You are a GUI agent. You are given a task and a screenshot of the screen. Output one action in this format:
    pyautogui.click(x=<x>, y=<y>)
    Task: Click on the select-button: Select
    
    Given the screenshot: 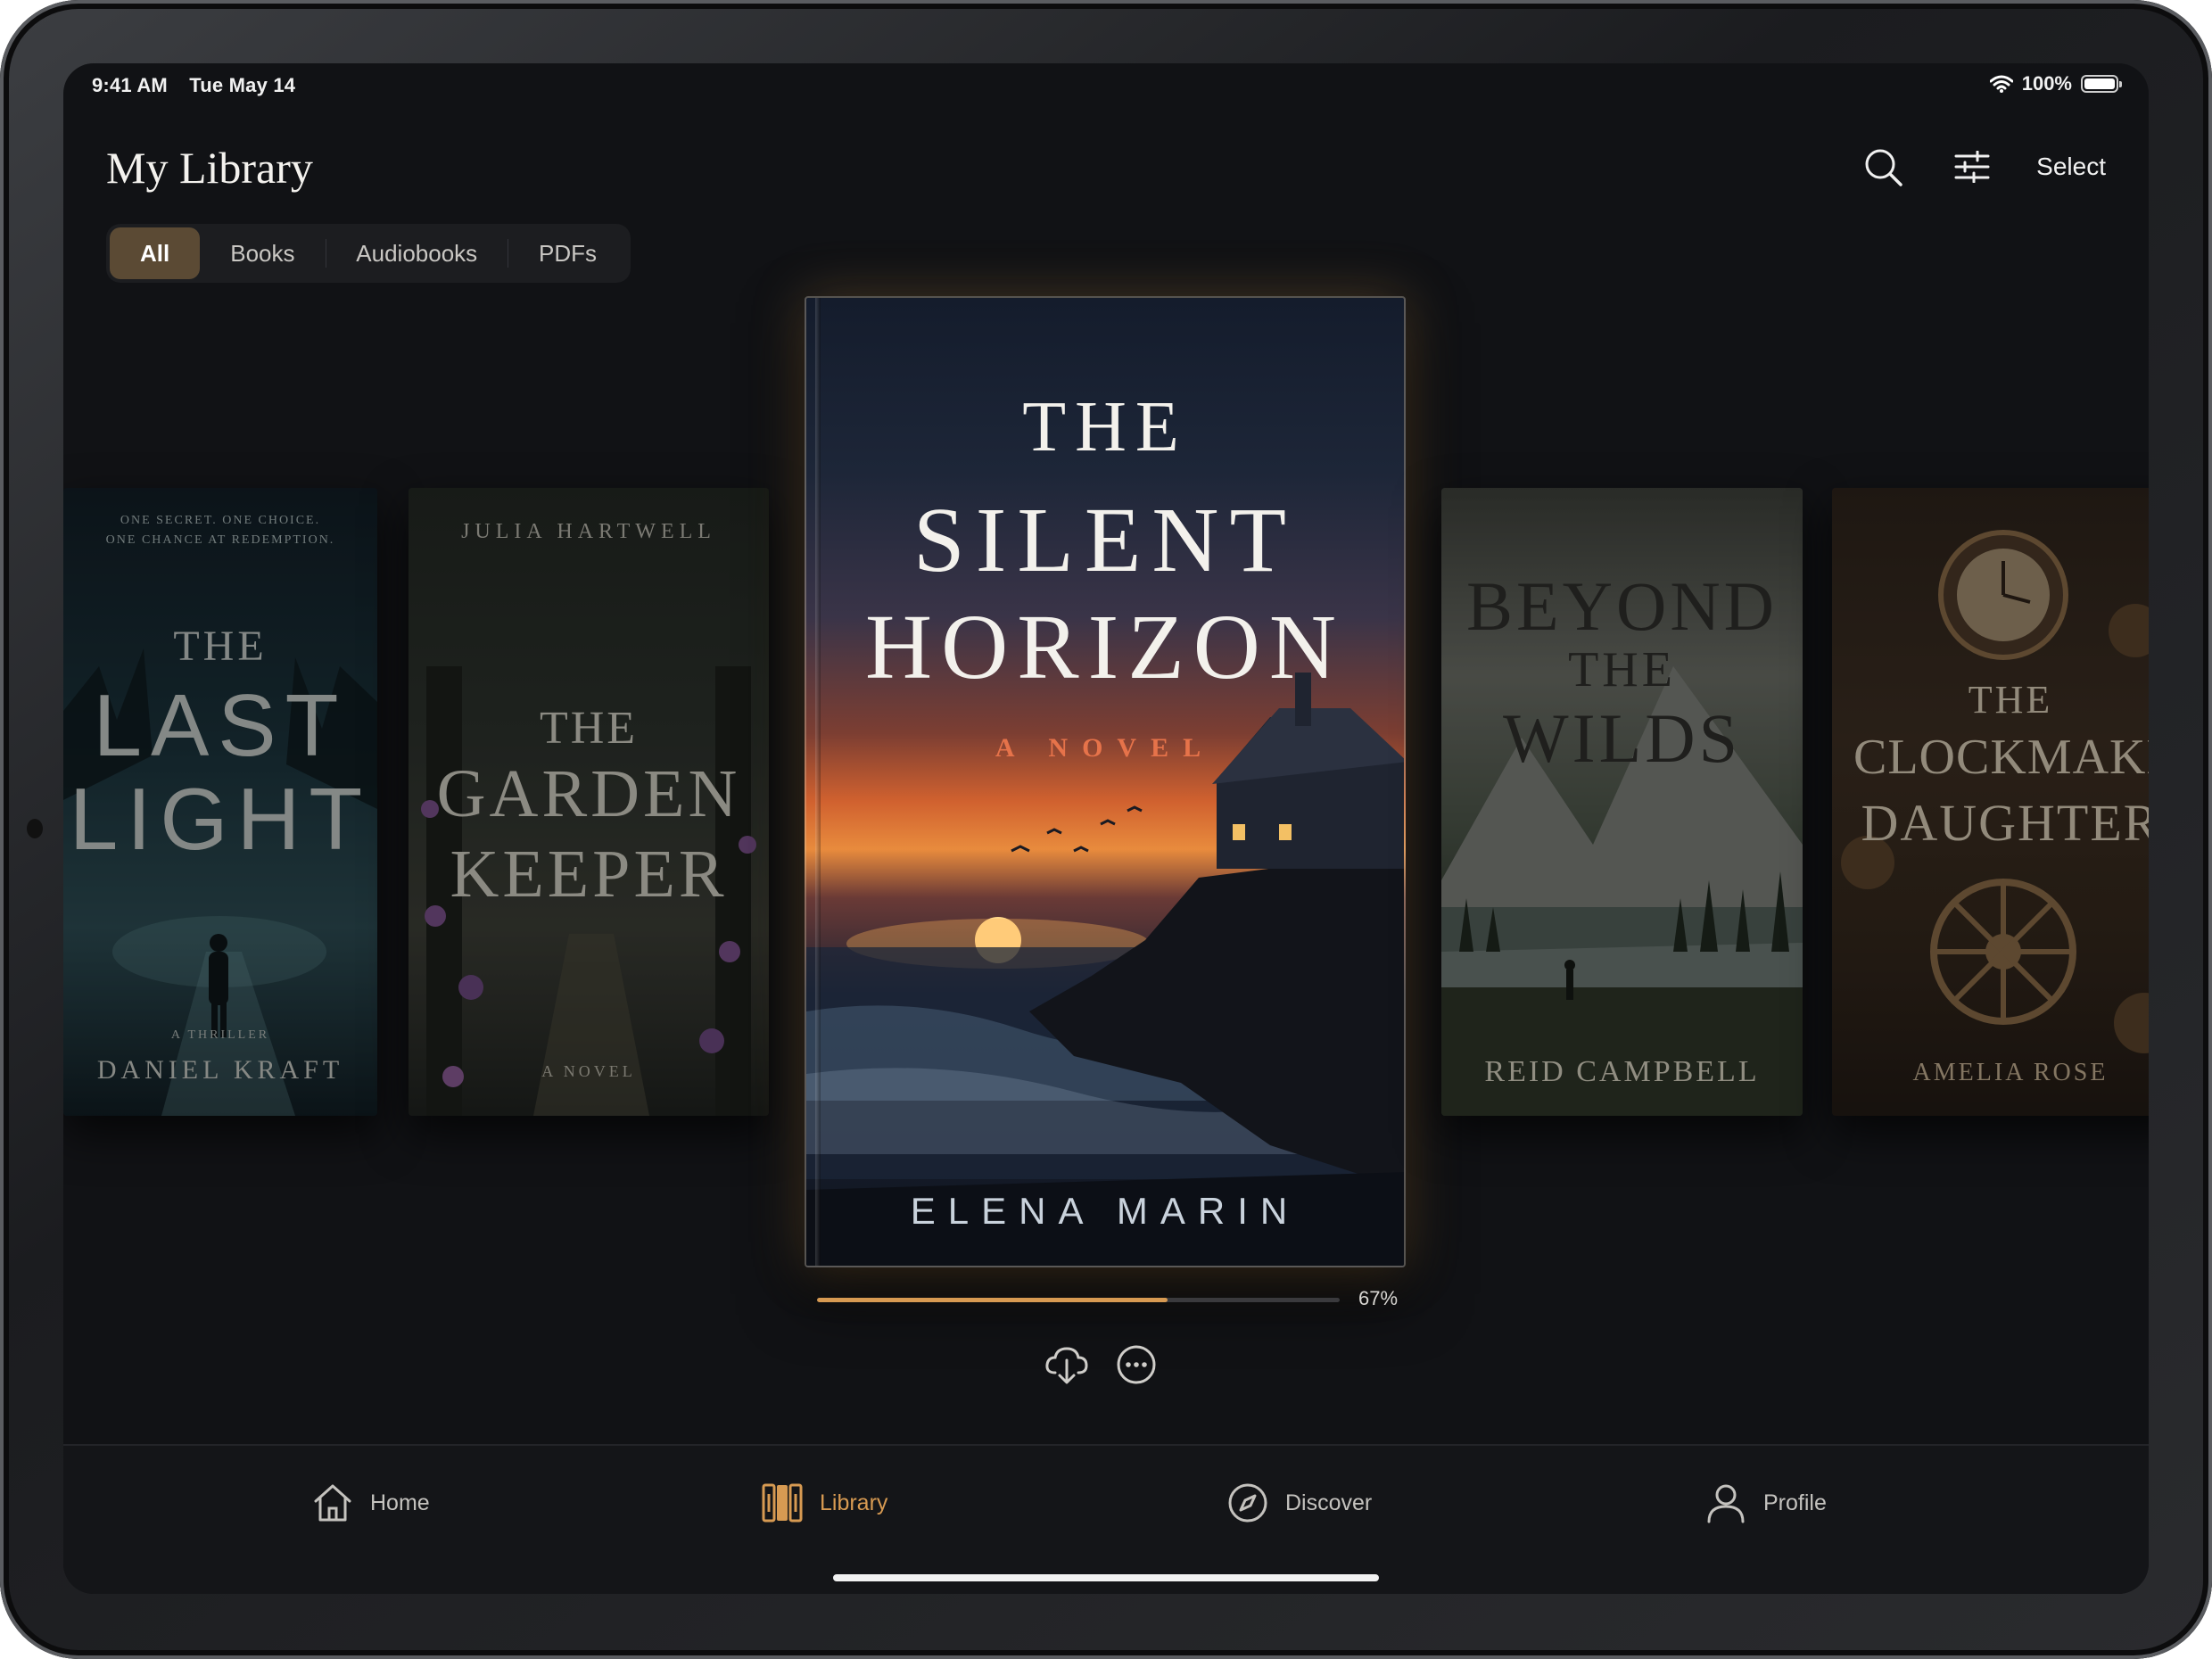 What is the action you would take?
    pyautogui.click(x=2071, y=167)
    